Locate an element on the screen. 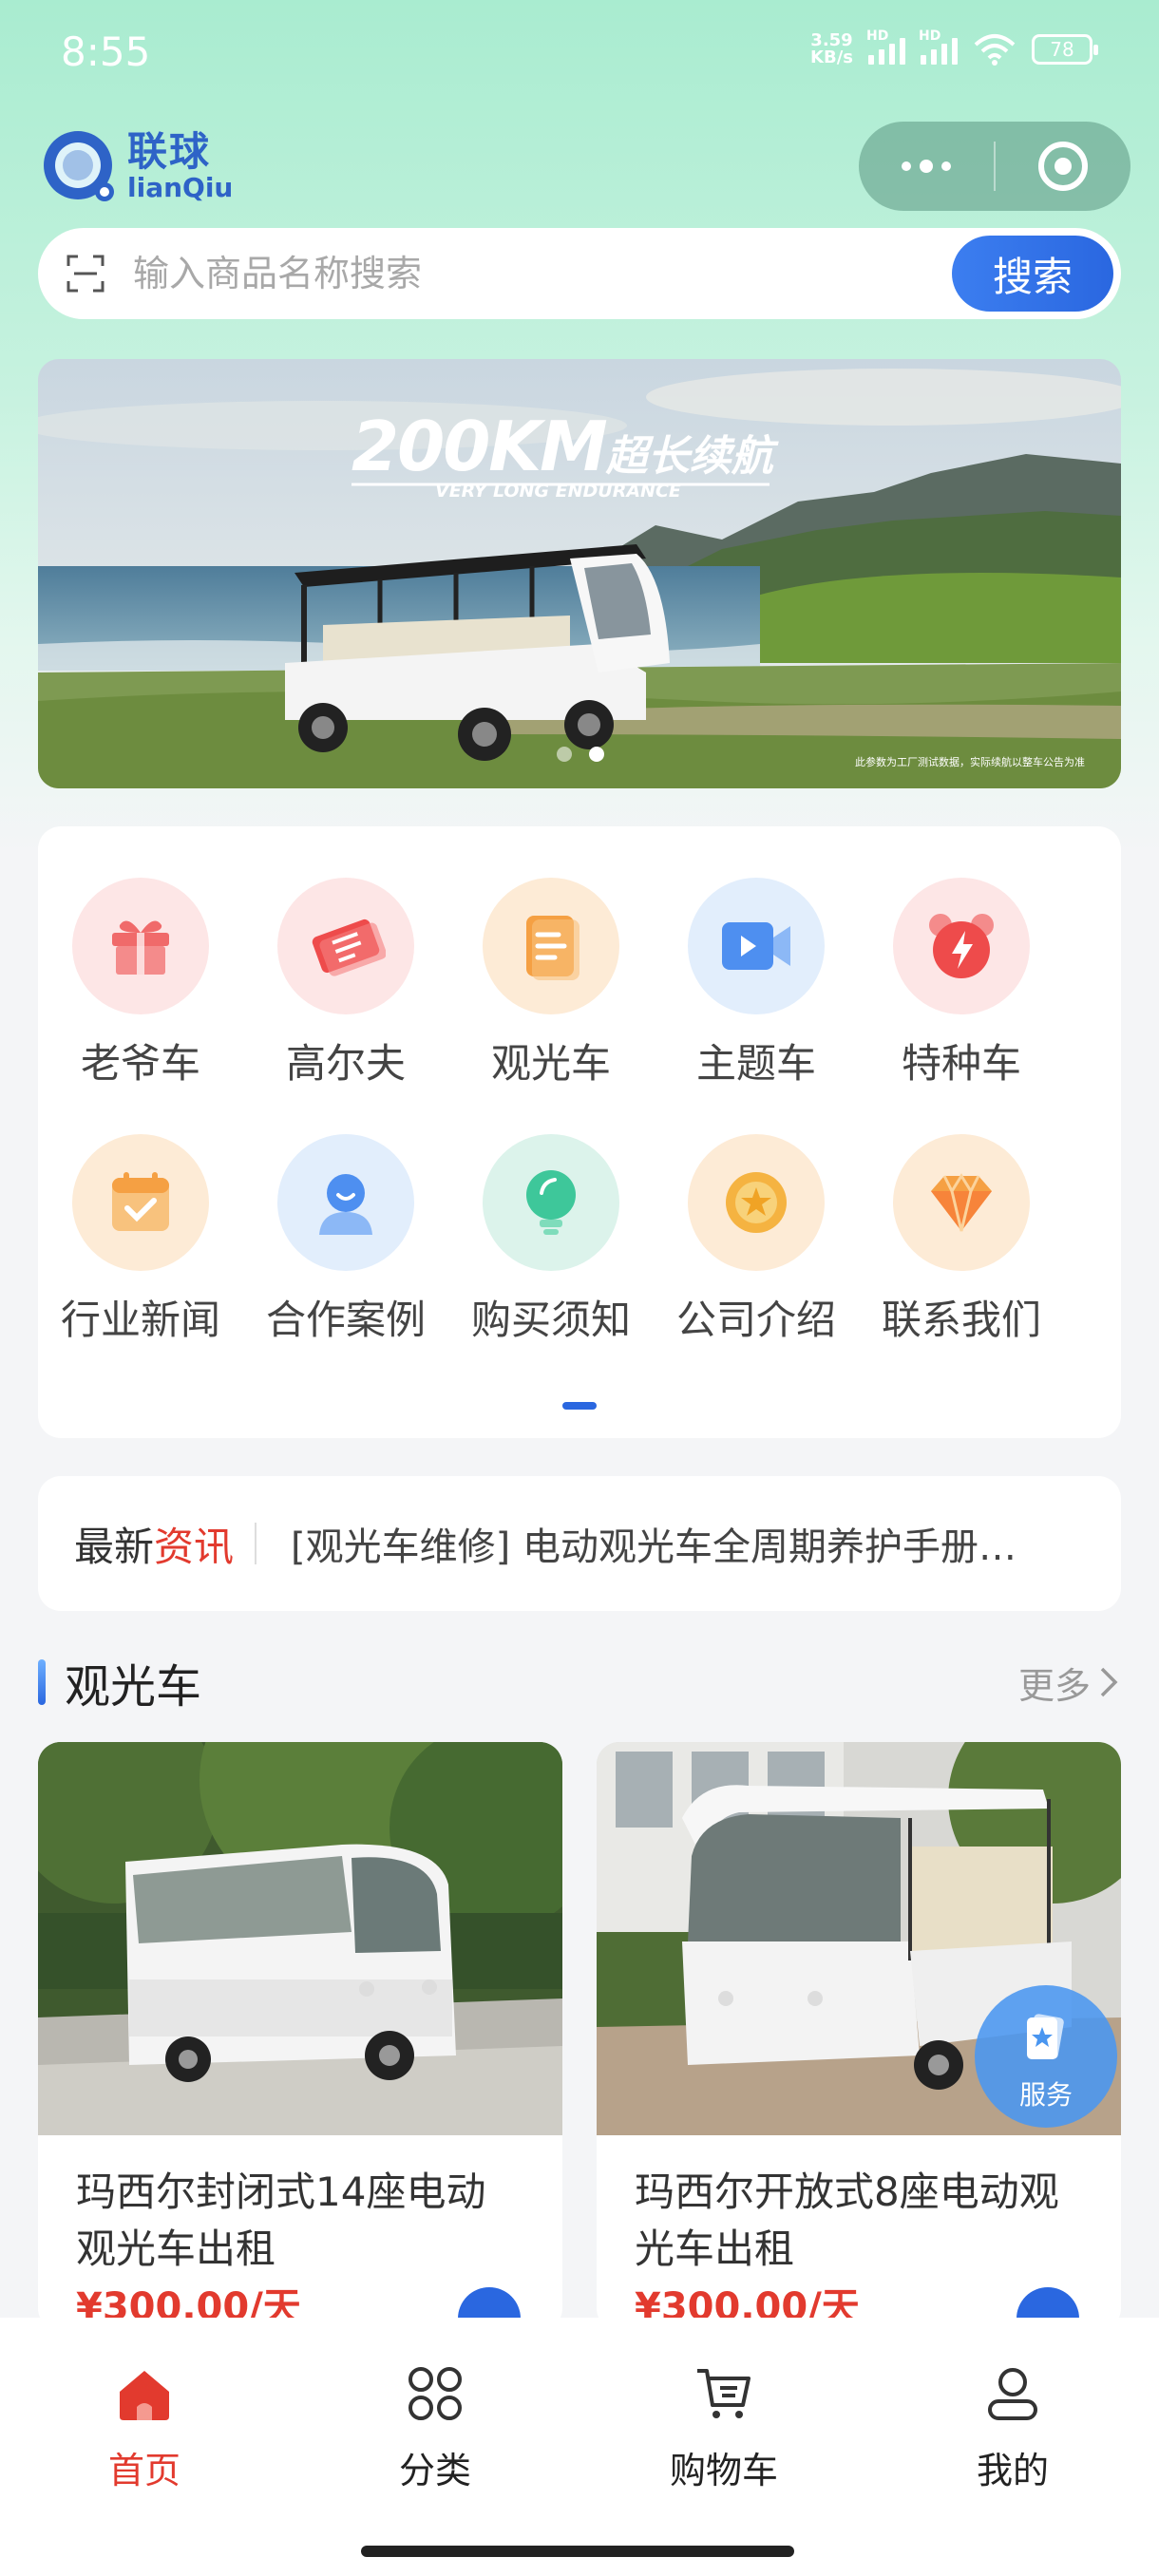 This screenshot has height=2576, width=1159. search-input is located at coordinates (542, 273).